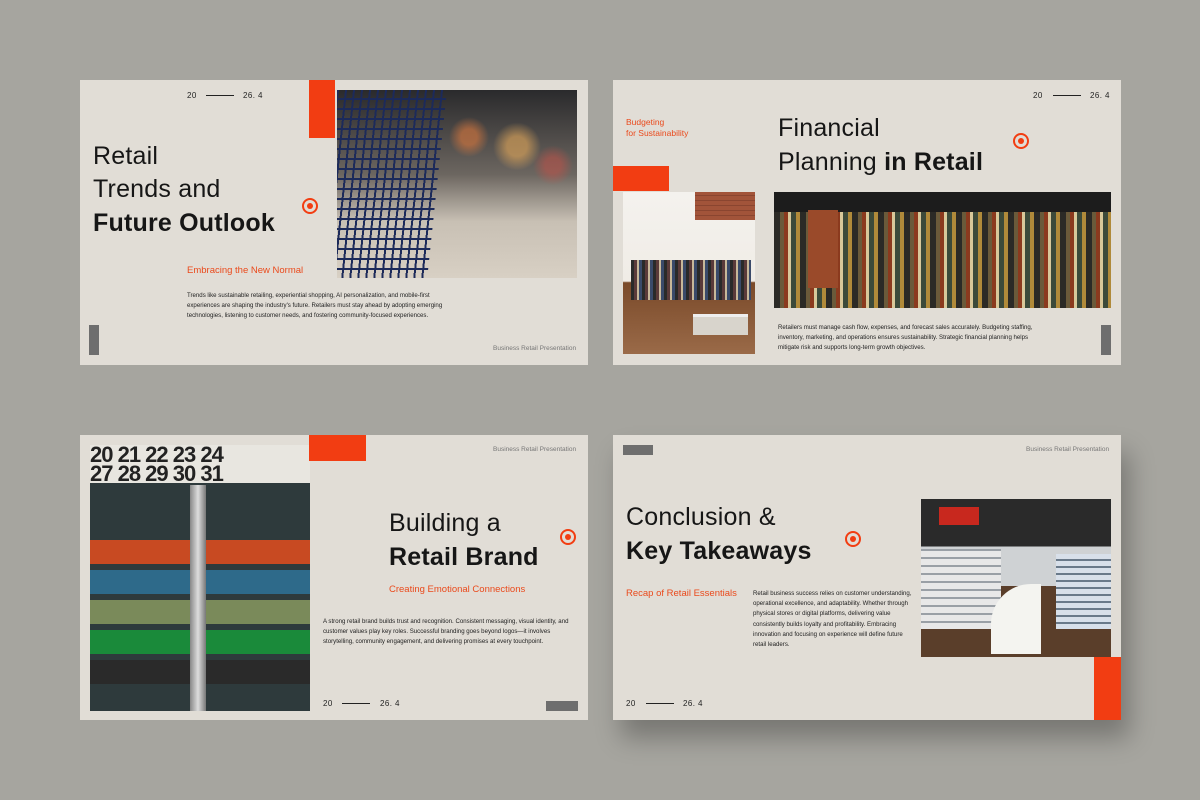 The image size is (1200, 800). What do you see at coordinates (701, 517) in the screenshot?
I see `slide-title-line1: Conclusion &` at bounding box center [701, 517].